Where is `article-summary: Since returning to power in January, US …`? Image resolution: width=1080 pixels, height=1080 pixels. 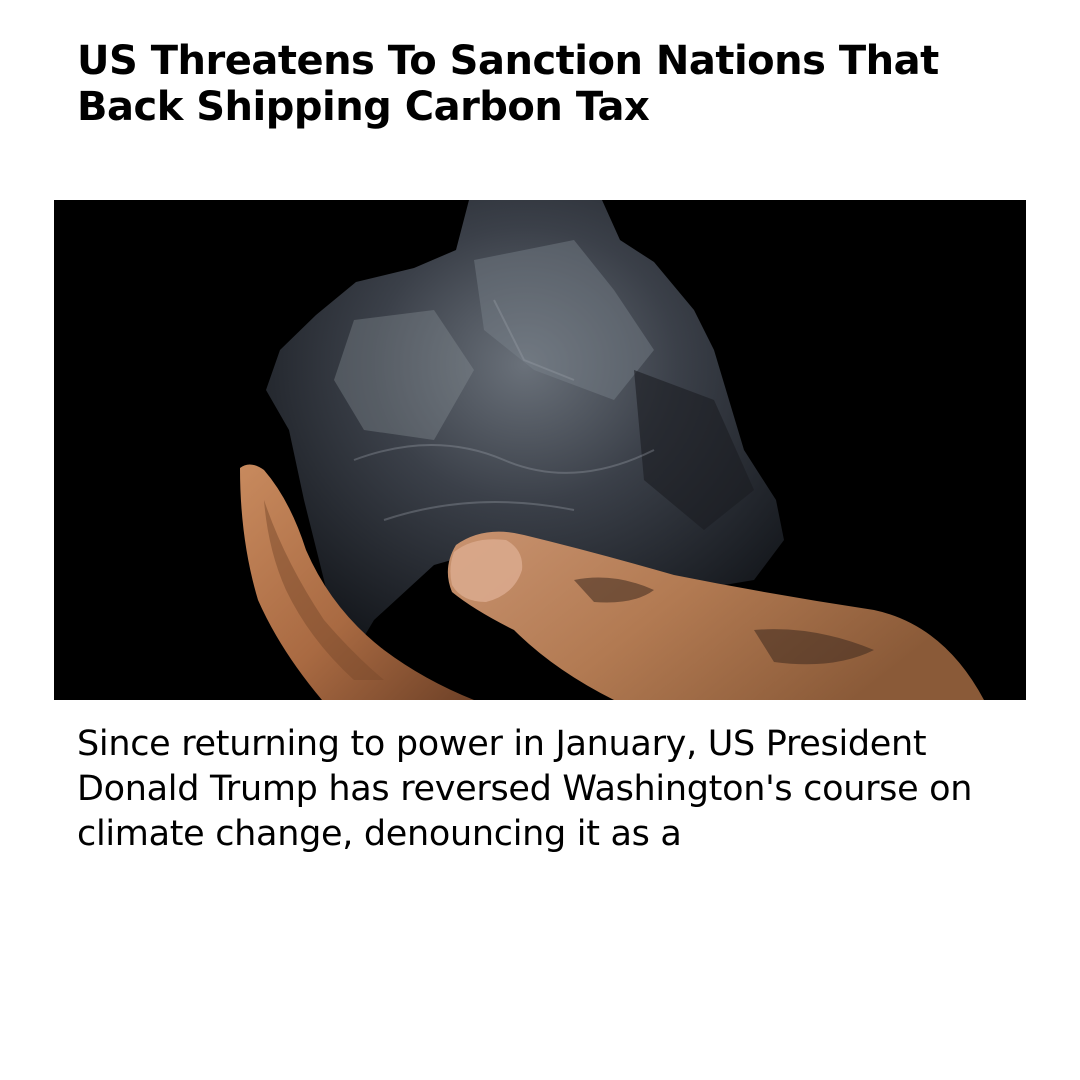
article-summary: Since returning to power in January, US … is located at coordinates (525, 789).